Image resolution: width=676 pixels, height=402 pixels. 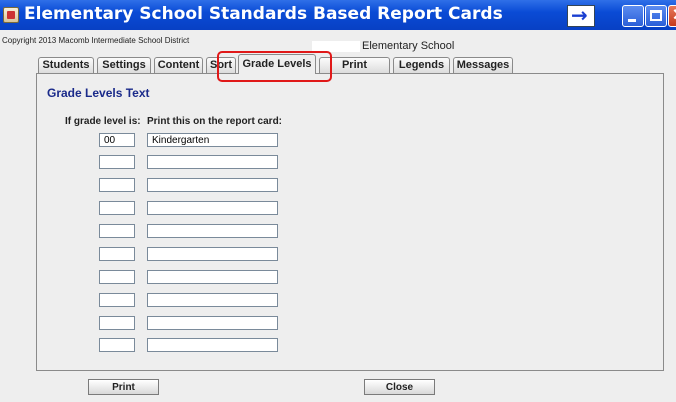 What do you see at coordinates (124, 65) in the screenshot?
I see `tab-settings: Settings` at bounding box center [124, 65].